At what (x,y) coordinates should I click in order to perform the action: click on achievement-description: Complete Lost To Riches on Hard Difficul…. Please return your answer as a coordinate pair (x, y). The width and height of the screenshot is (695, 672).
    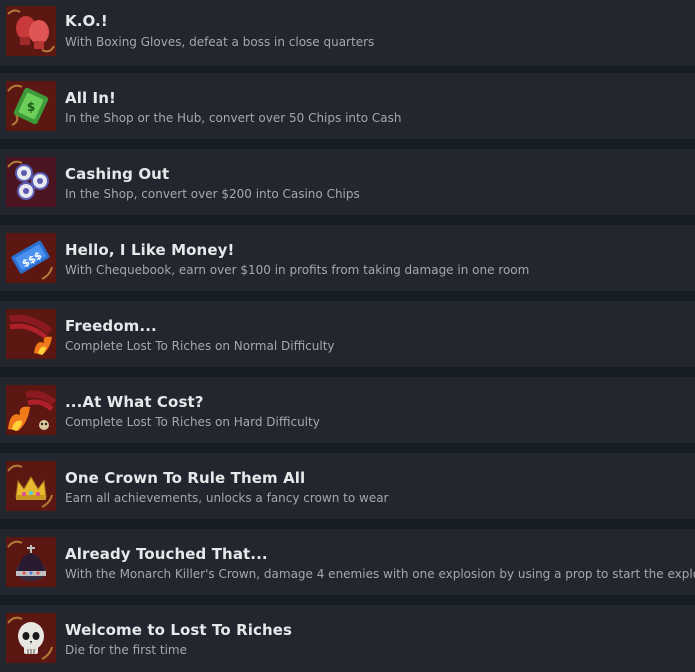
    Looking at the image, I should click on (192, 422).